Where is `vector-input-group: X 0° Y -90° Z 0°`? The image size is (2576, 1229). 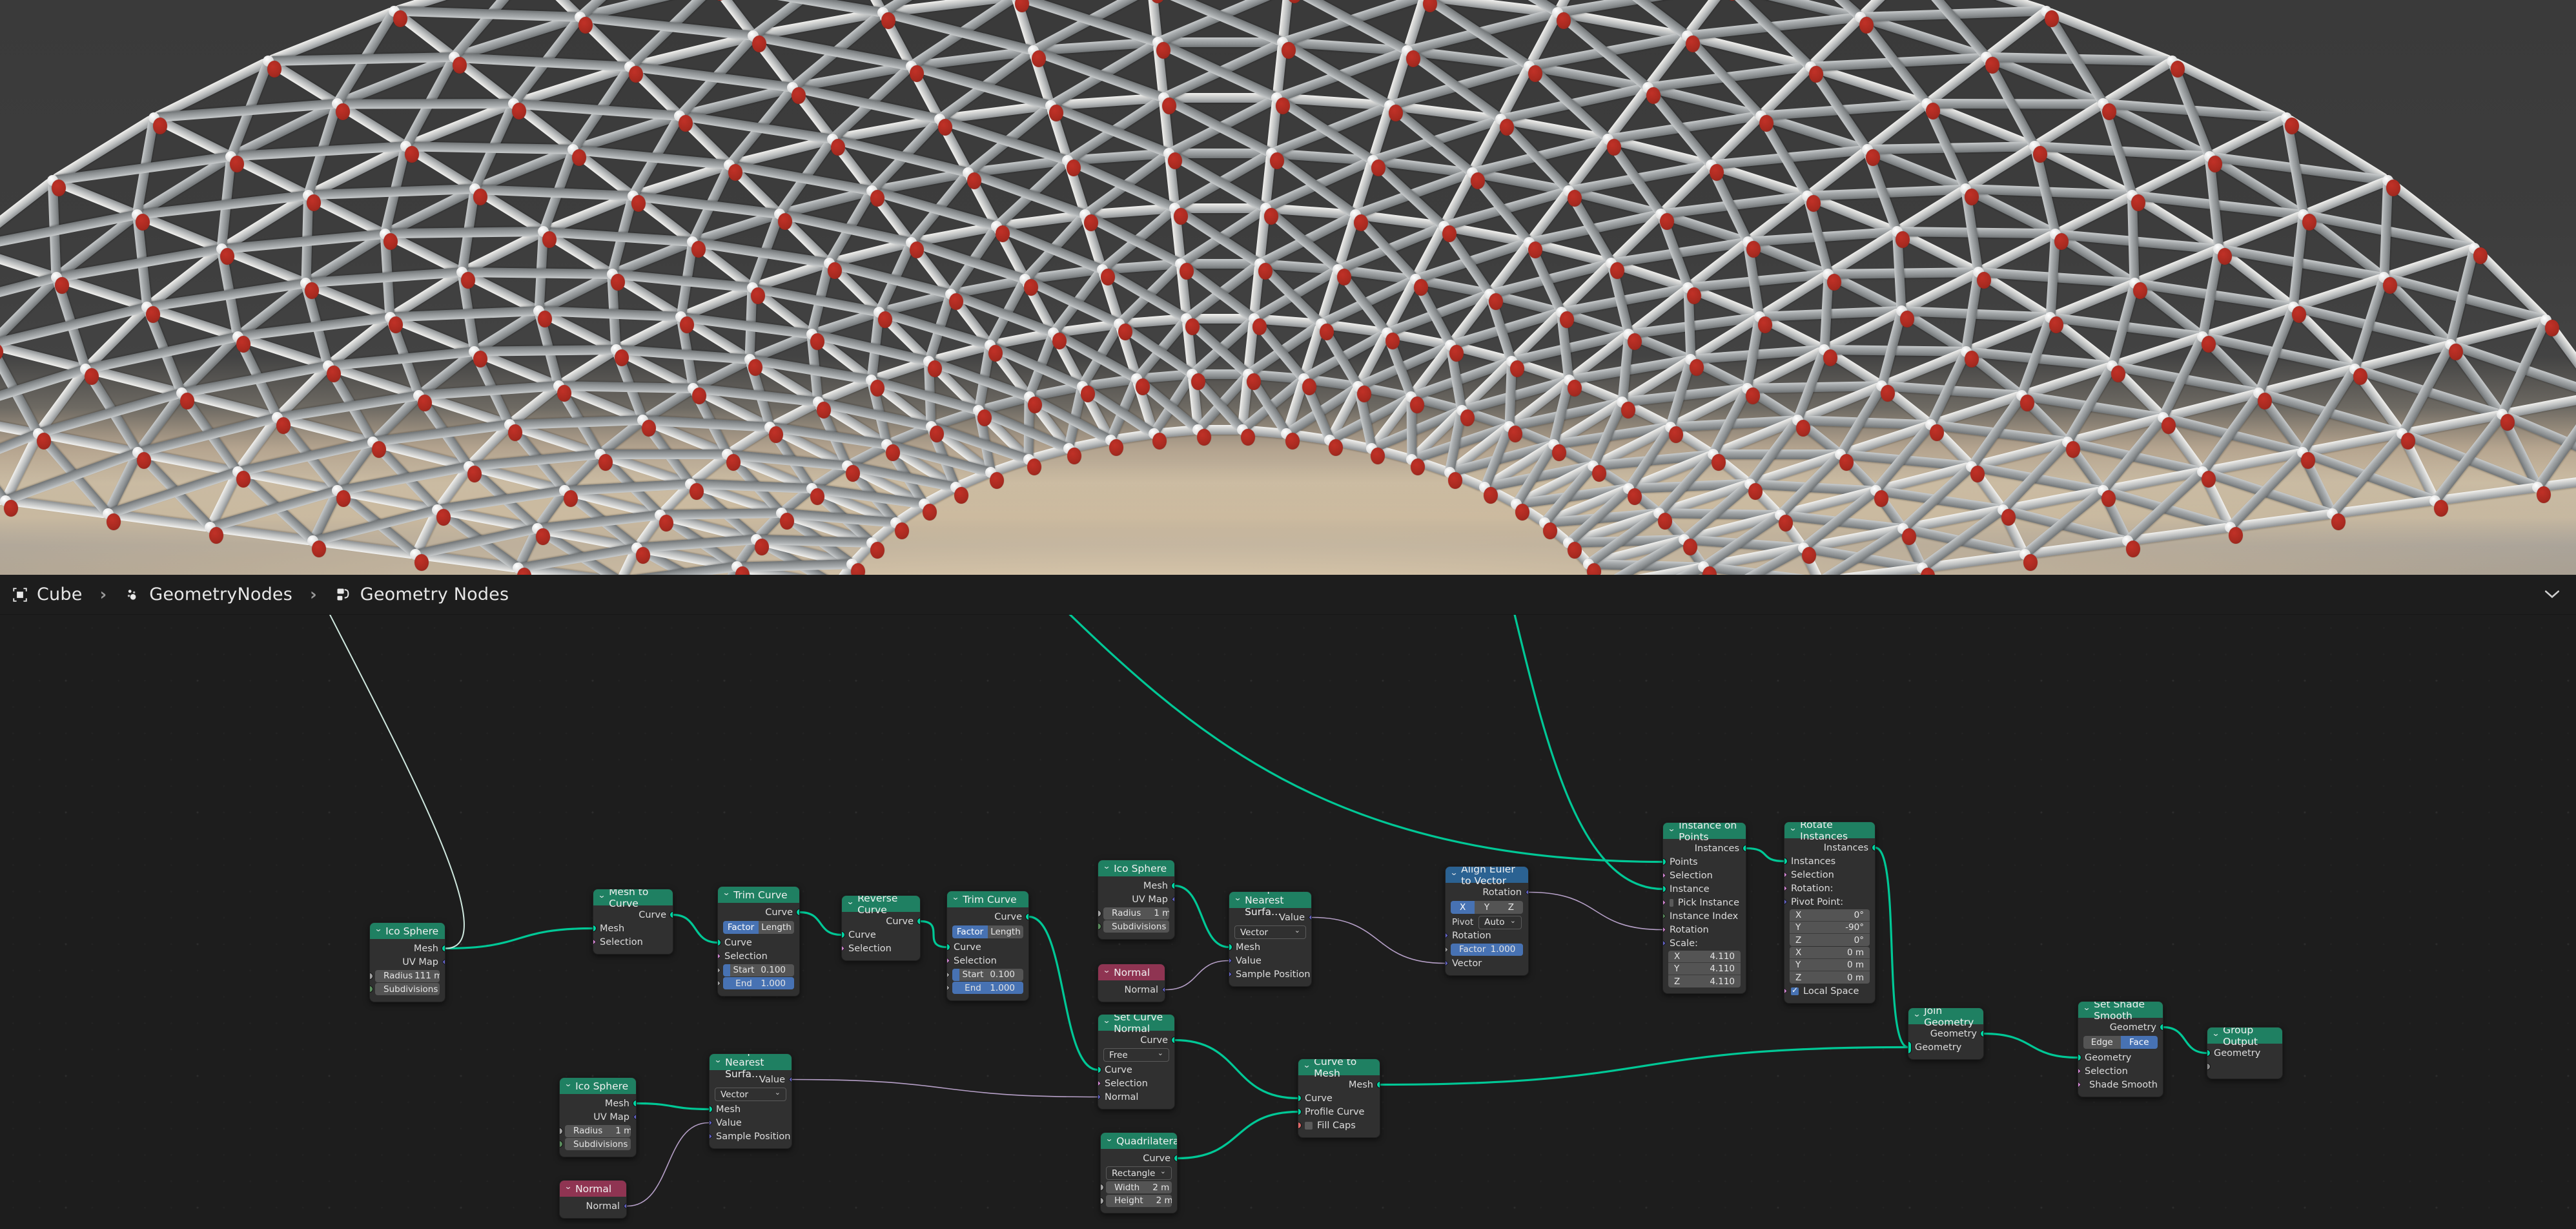 vector-input-group: X 0° Y -90° Z 0° is located at coordinates (1830, 927).